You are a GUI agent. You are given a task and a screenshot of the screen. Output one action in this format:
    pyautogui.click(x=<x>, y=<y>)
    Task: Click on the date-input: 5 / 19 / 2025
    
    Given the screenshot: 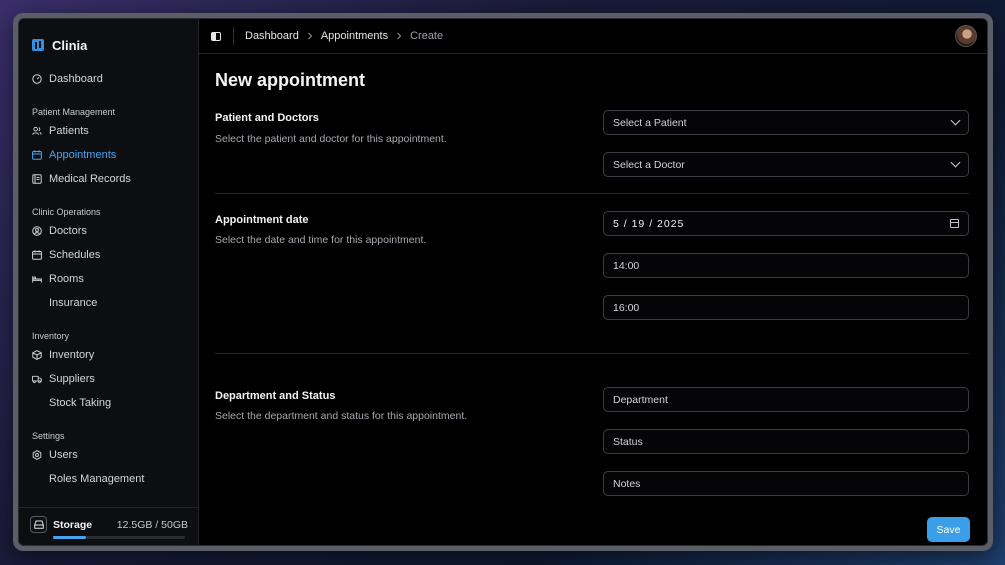 What is the action you would take?
    pyautogui.click(x=786, y=223)
    